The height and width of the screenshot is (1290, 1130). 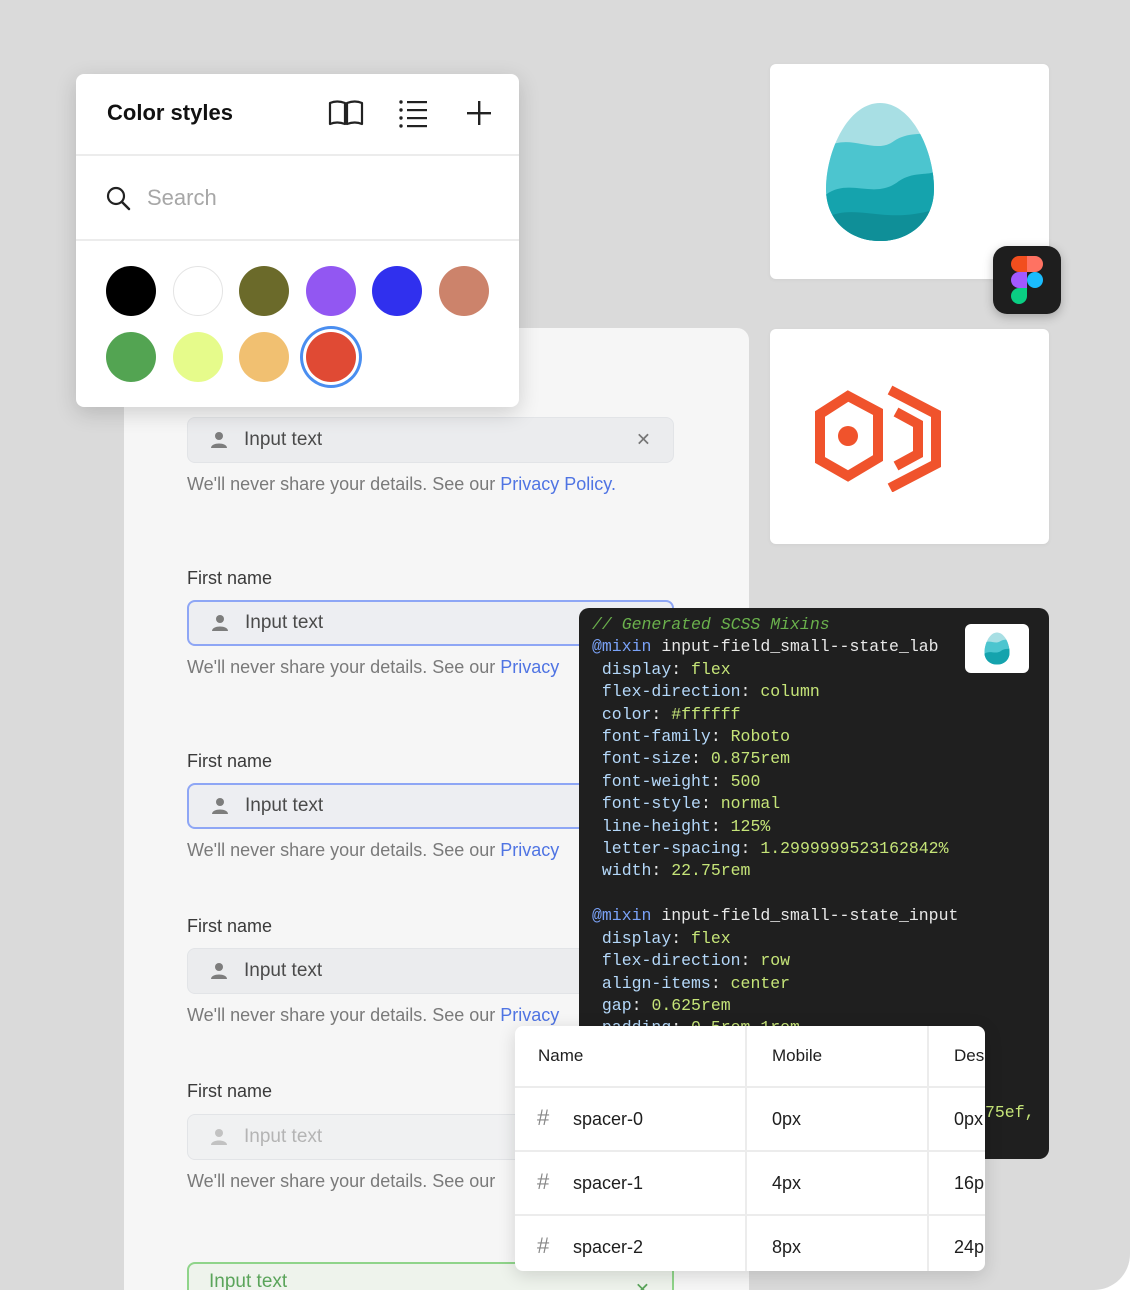 What do you see at coordinates (656, 983) in the screenshot?
I see `code-token: align-items` at bounding box center [656, 983].